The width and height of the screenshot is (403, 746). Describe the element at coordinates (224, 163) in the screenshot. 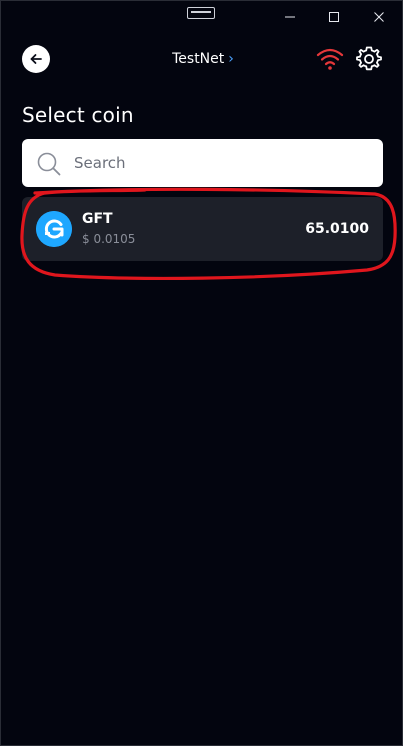

I see `search-input` at that location.